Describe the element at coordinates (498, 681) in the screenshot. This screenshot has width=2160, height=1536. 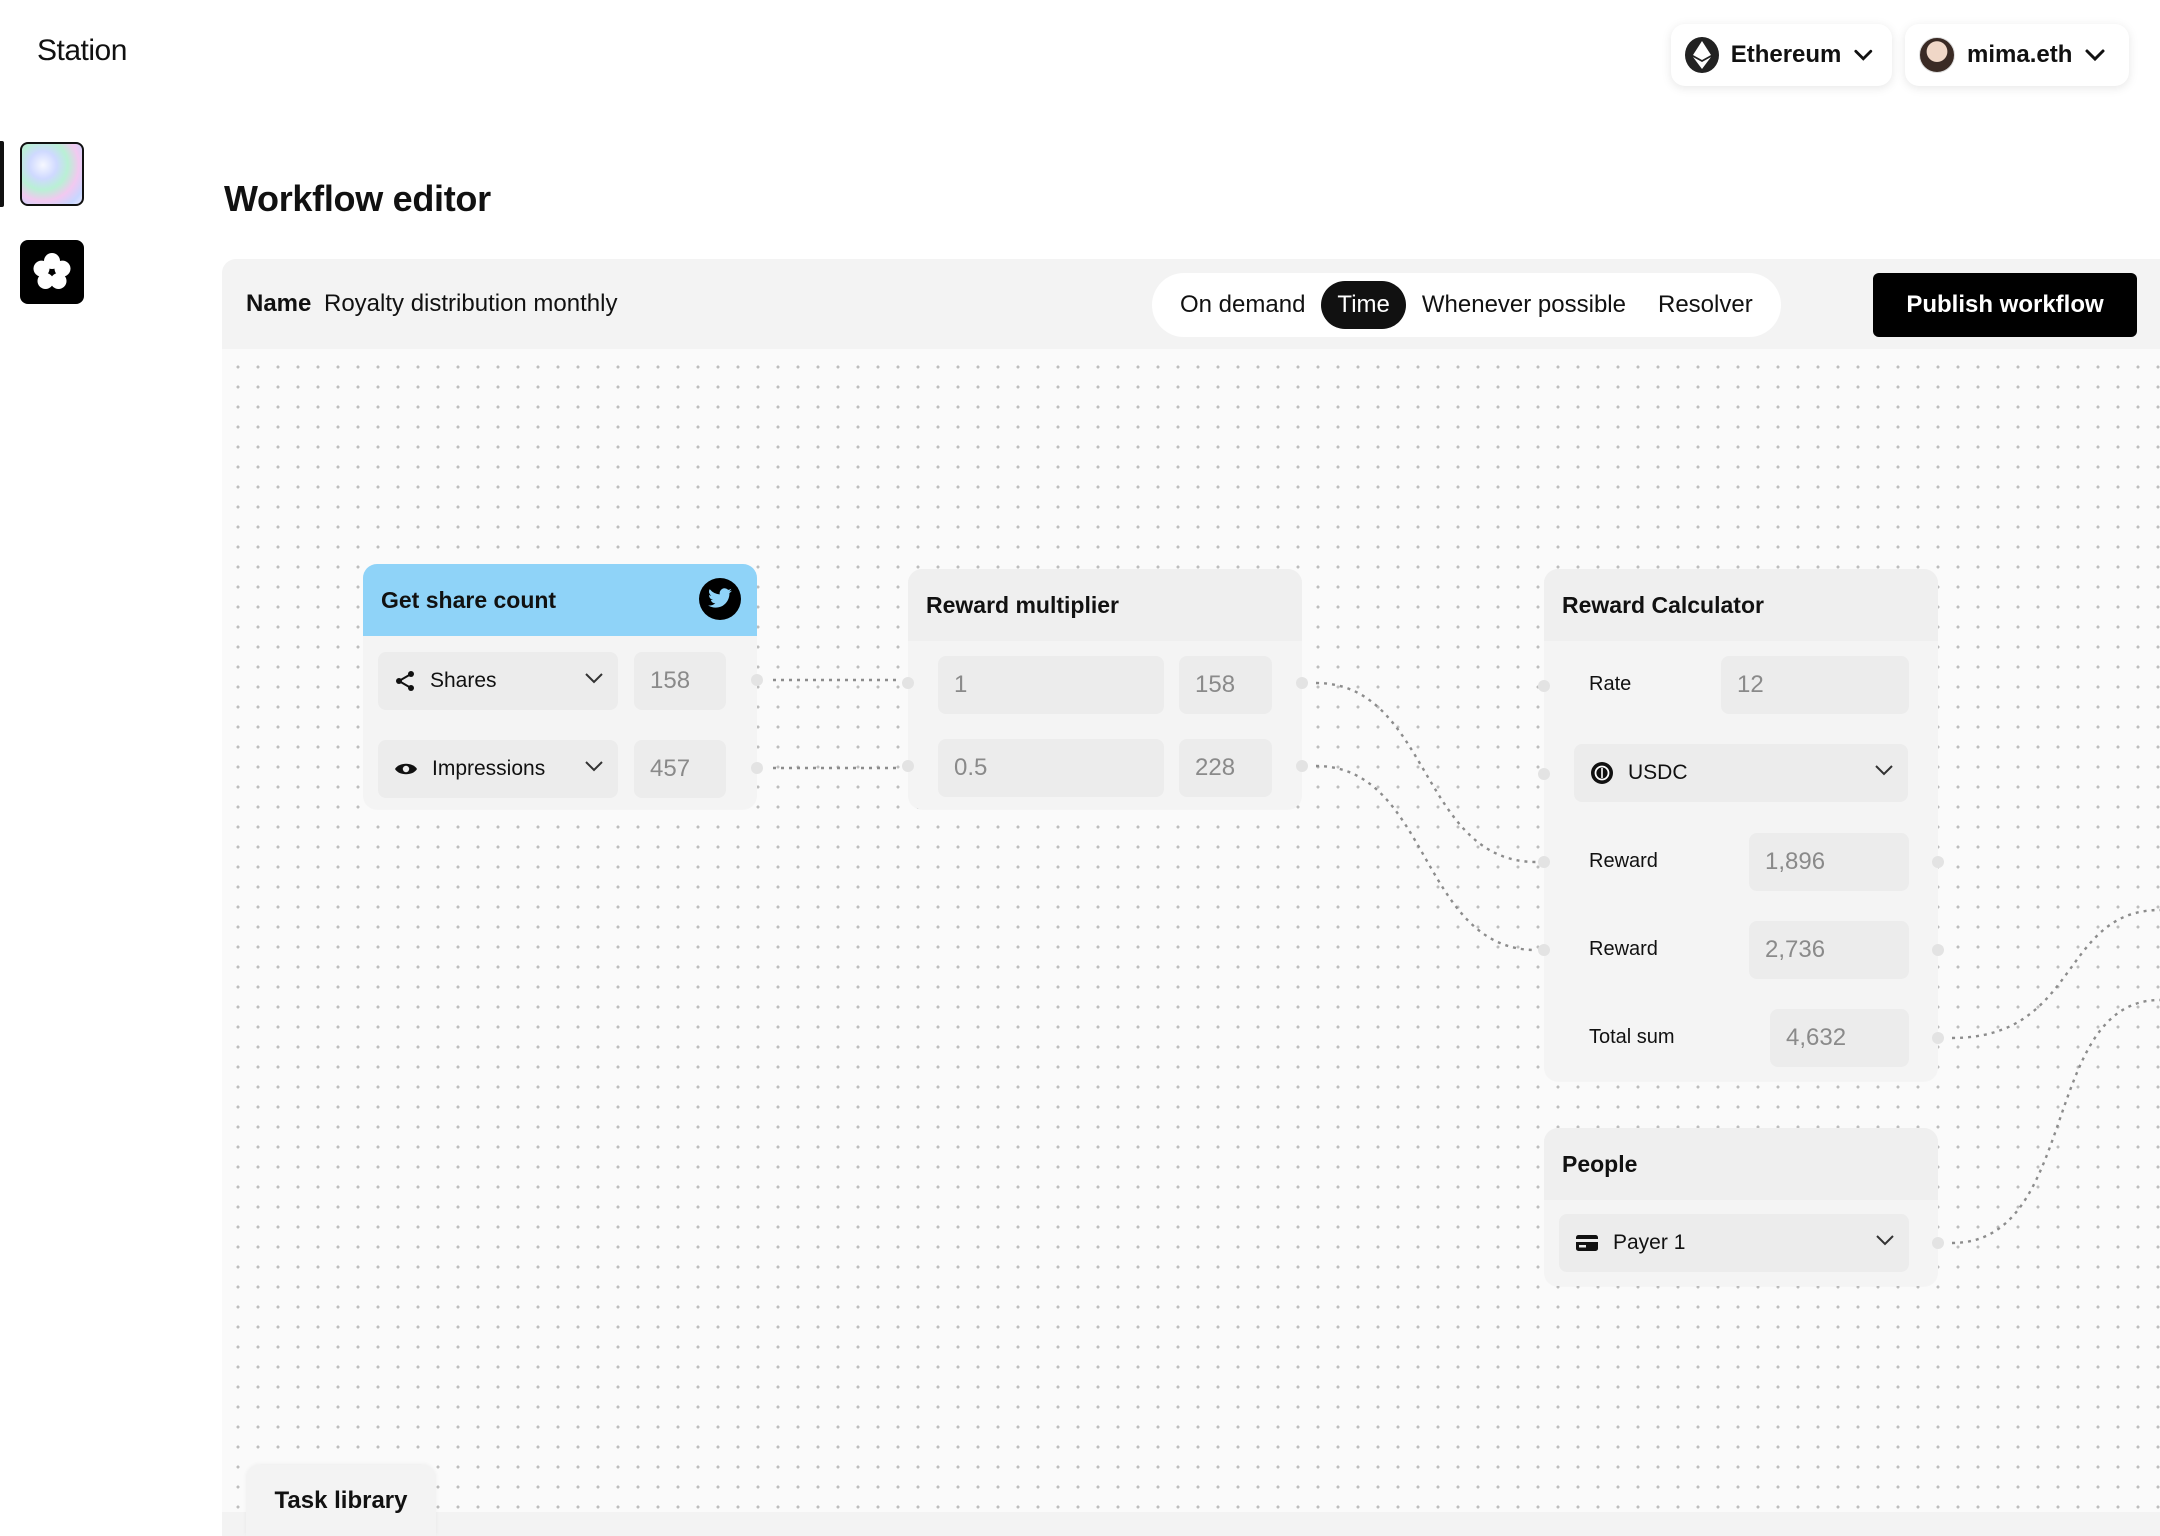
I see `metric-select-shares: Shares` at that location.